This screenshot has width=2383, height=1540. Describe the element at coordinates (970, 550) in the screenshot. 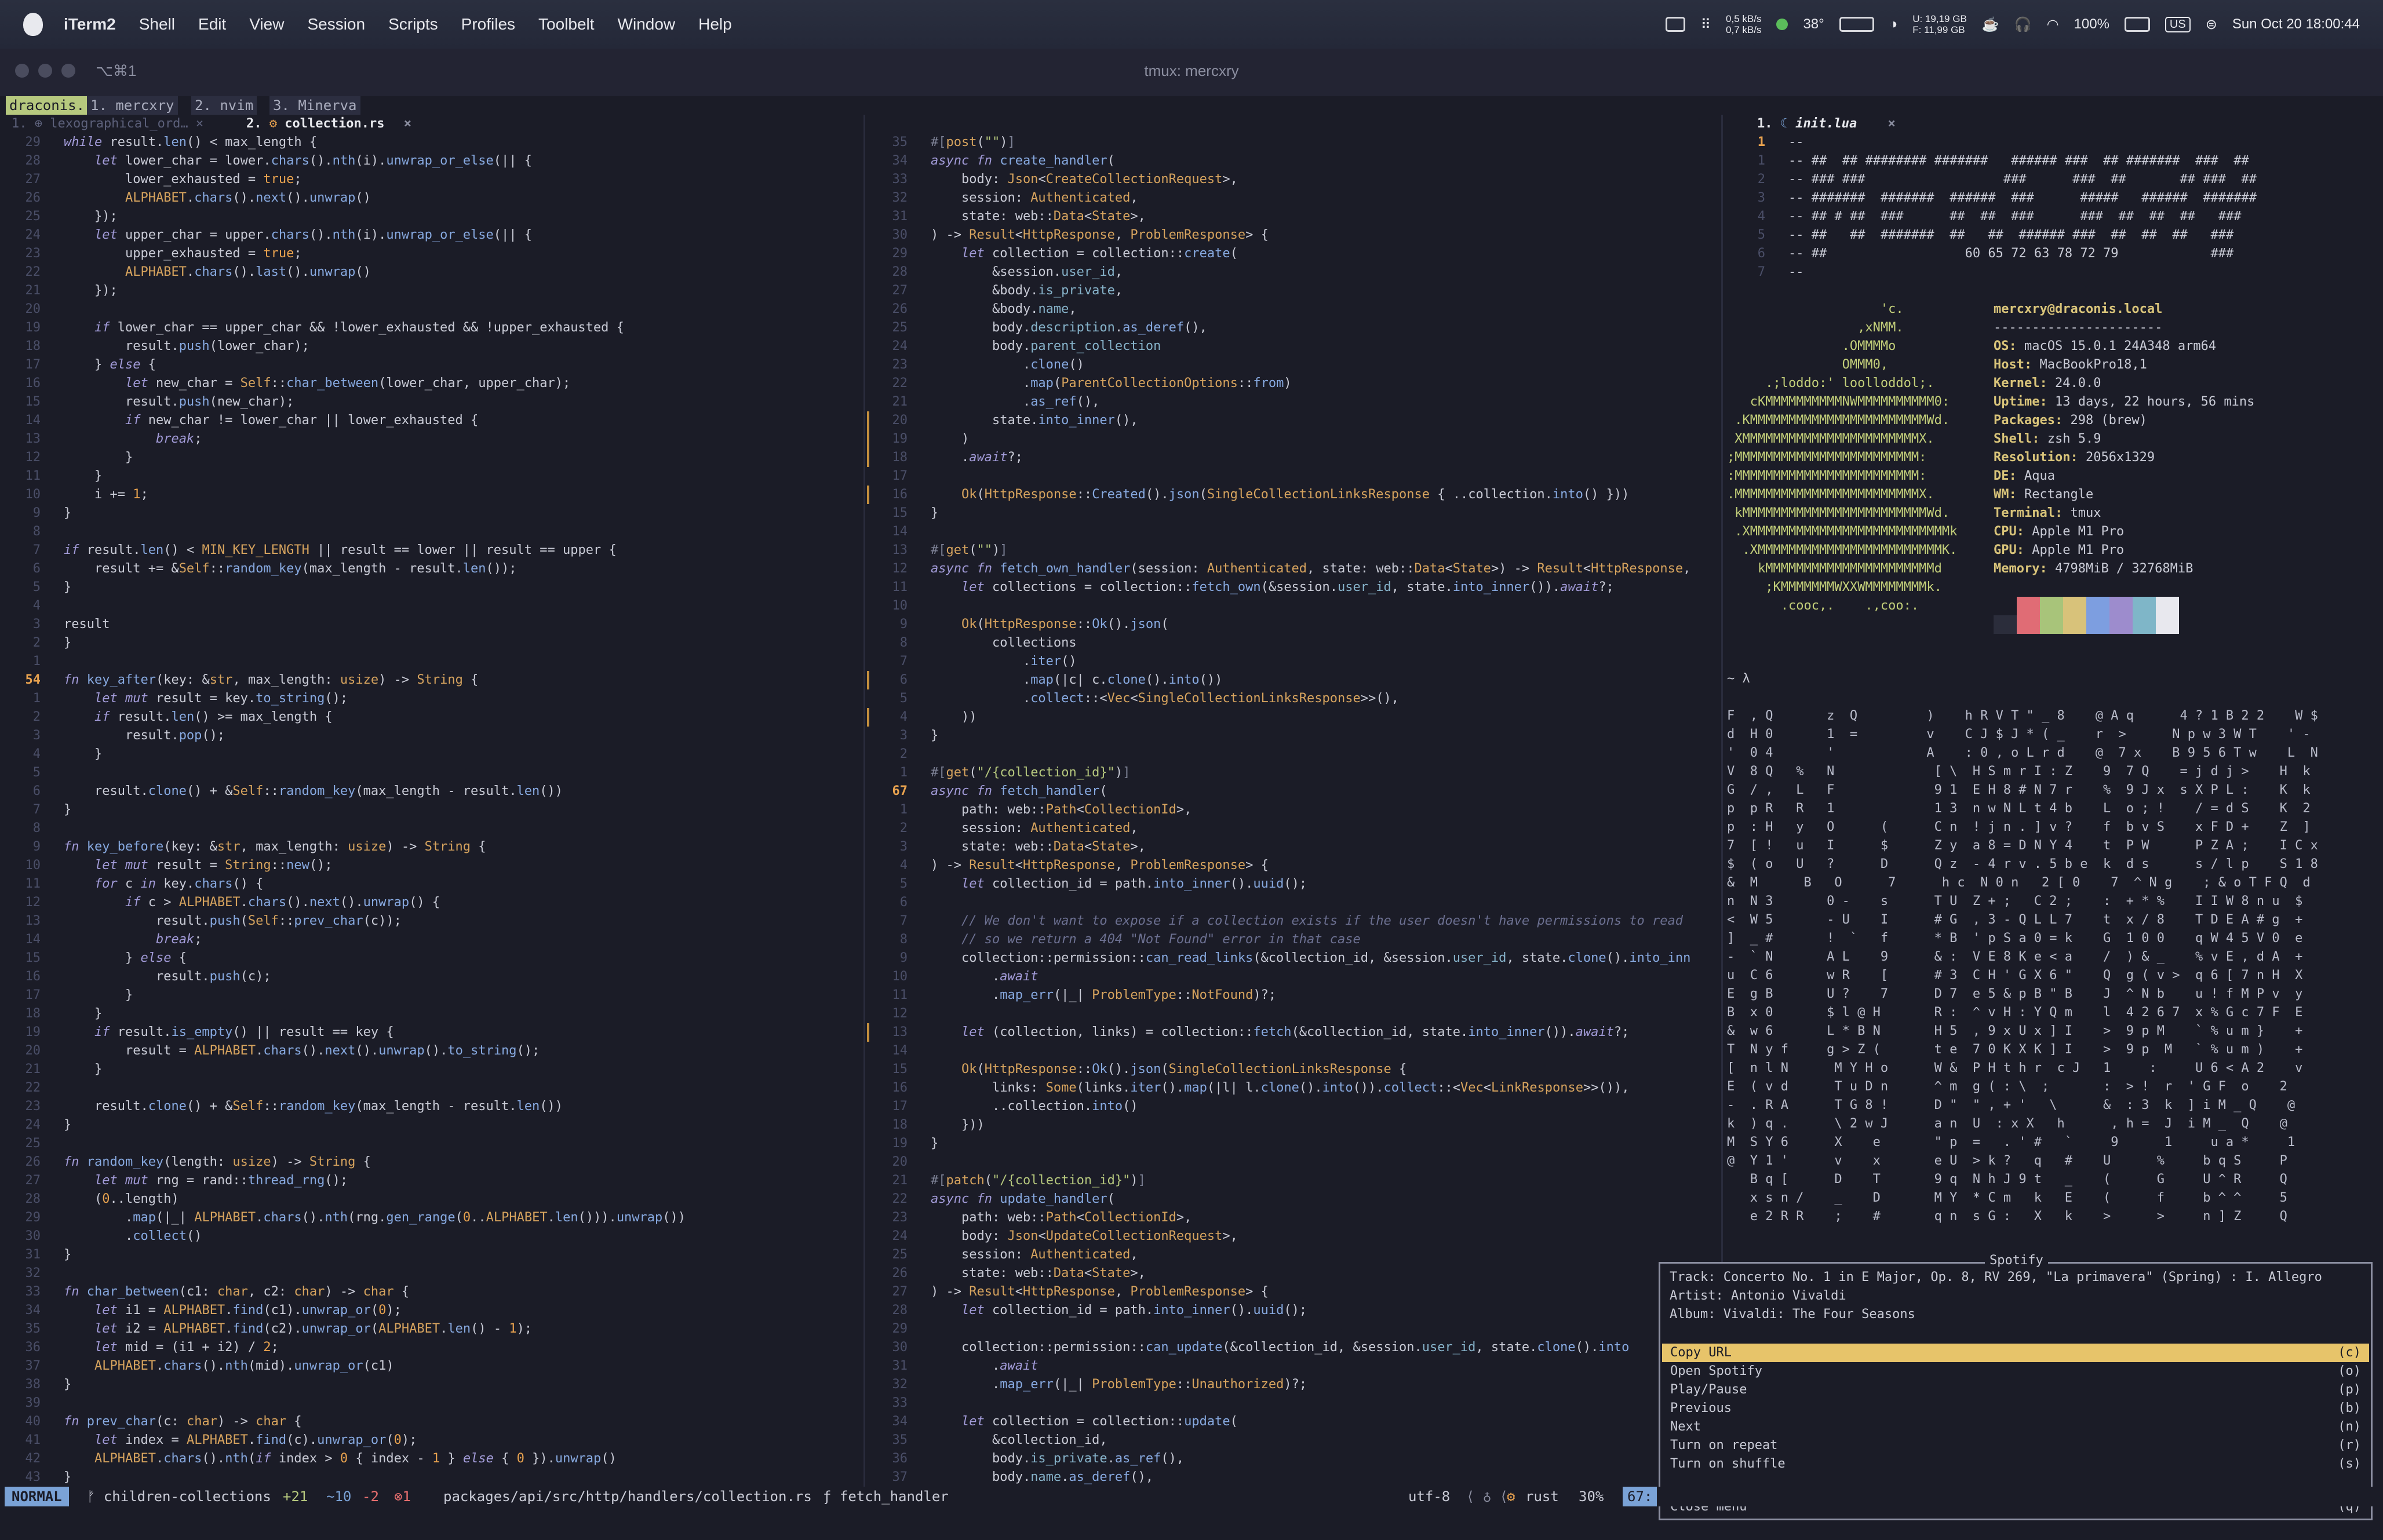

I see `code-line: #[get("")]` at that location.